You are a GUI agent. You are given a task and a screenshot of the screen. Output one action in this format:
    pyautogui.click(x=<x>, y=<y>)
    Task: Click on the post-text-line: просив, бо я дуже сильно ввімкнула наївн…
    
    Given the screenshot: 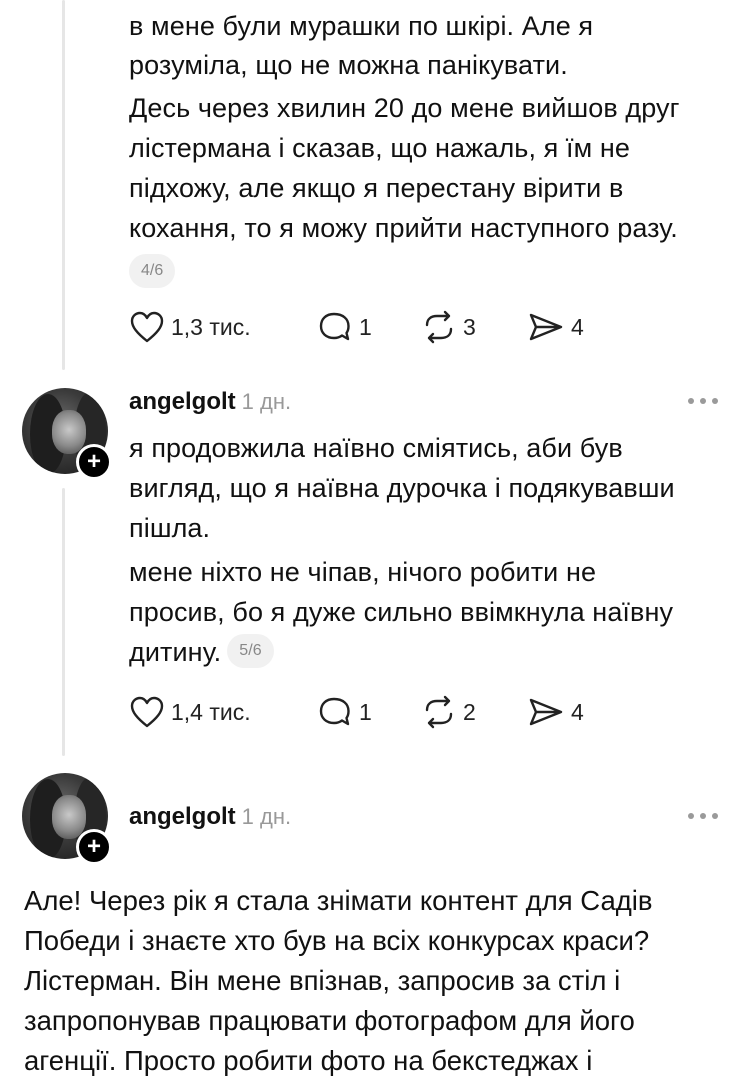 What is the action you would take?
    pyautogui.click(x=401, y=612)
    